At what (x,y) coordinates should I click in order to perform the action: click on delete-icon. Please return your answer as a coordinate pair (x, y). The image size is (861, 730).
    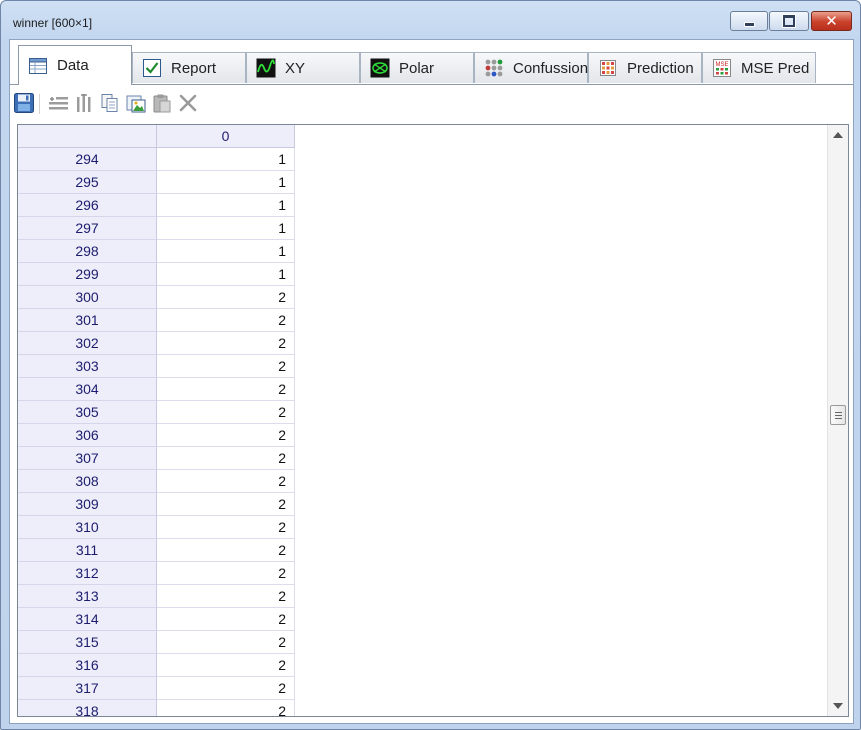
    Looking at the image, I should click on (188, 103).